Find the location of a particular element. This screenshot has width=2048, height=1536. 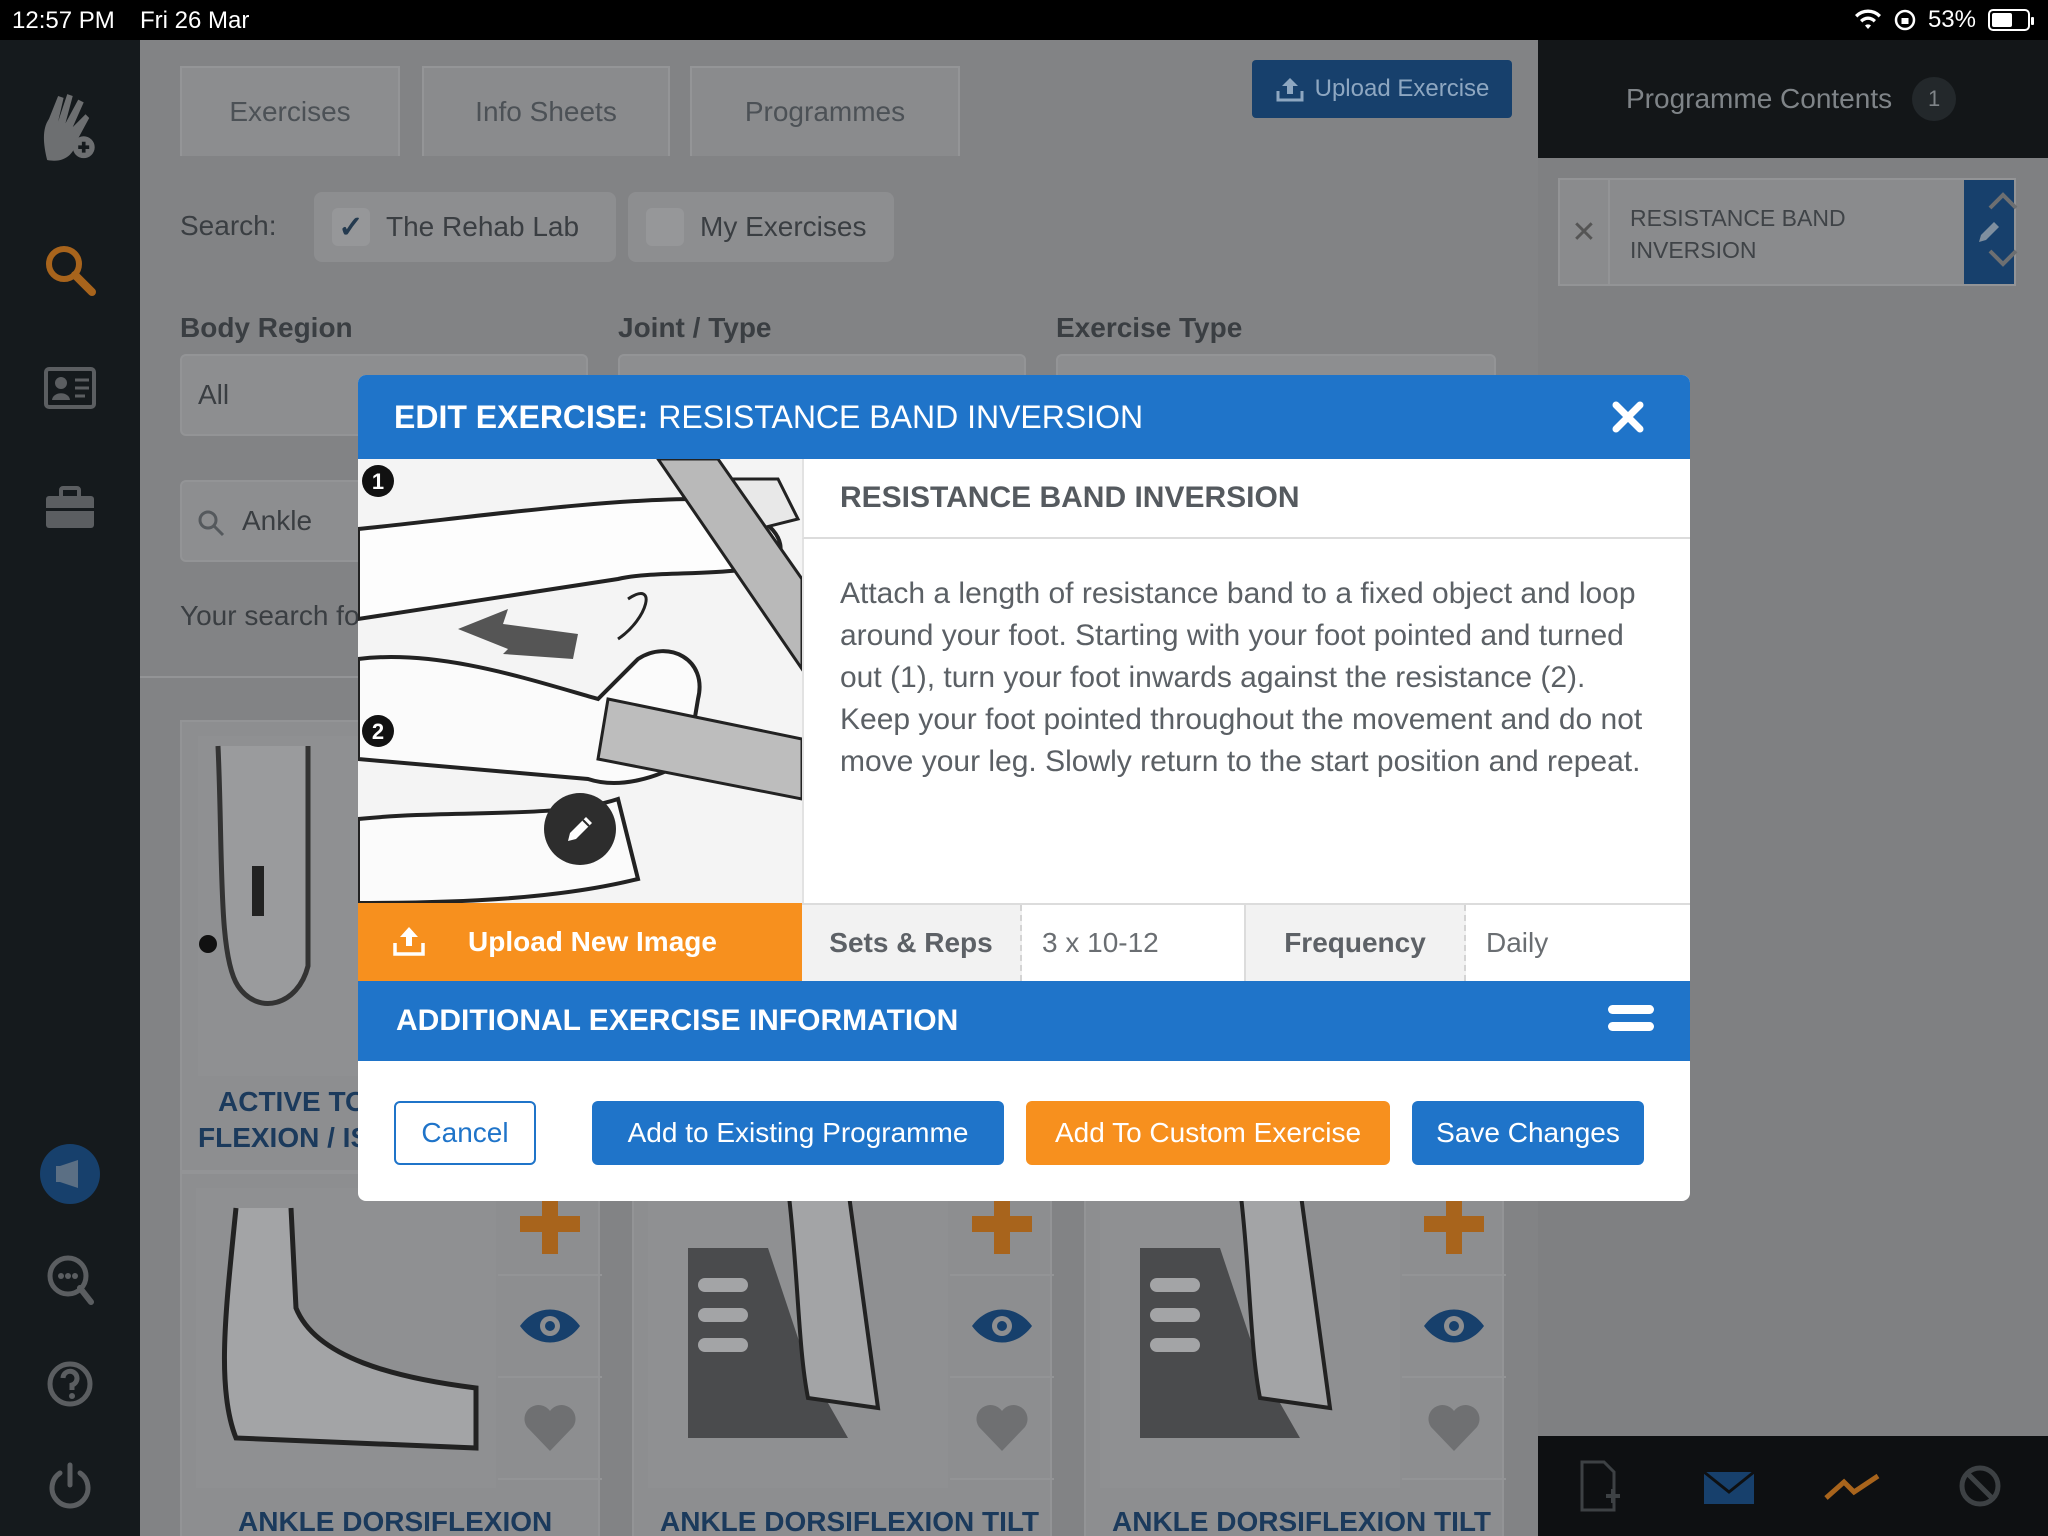

add-to-existing-programme-button: Add to Existing Programme is located at coordinates (798, 1133).